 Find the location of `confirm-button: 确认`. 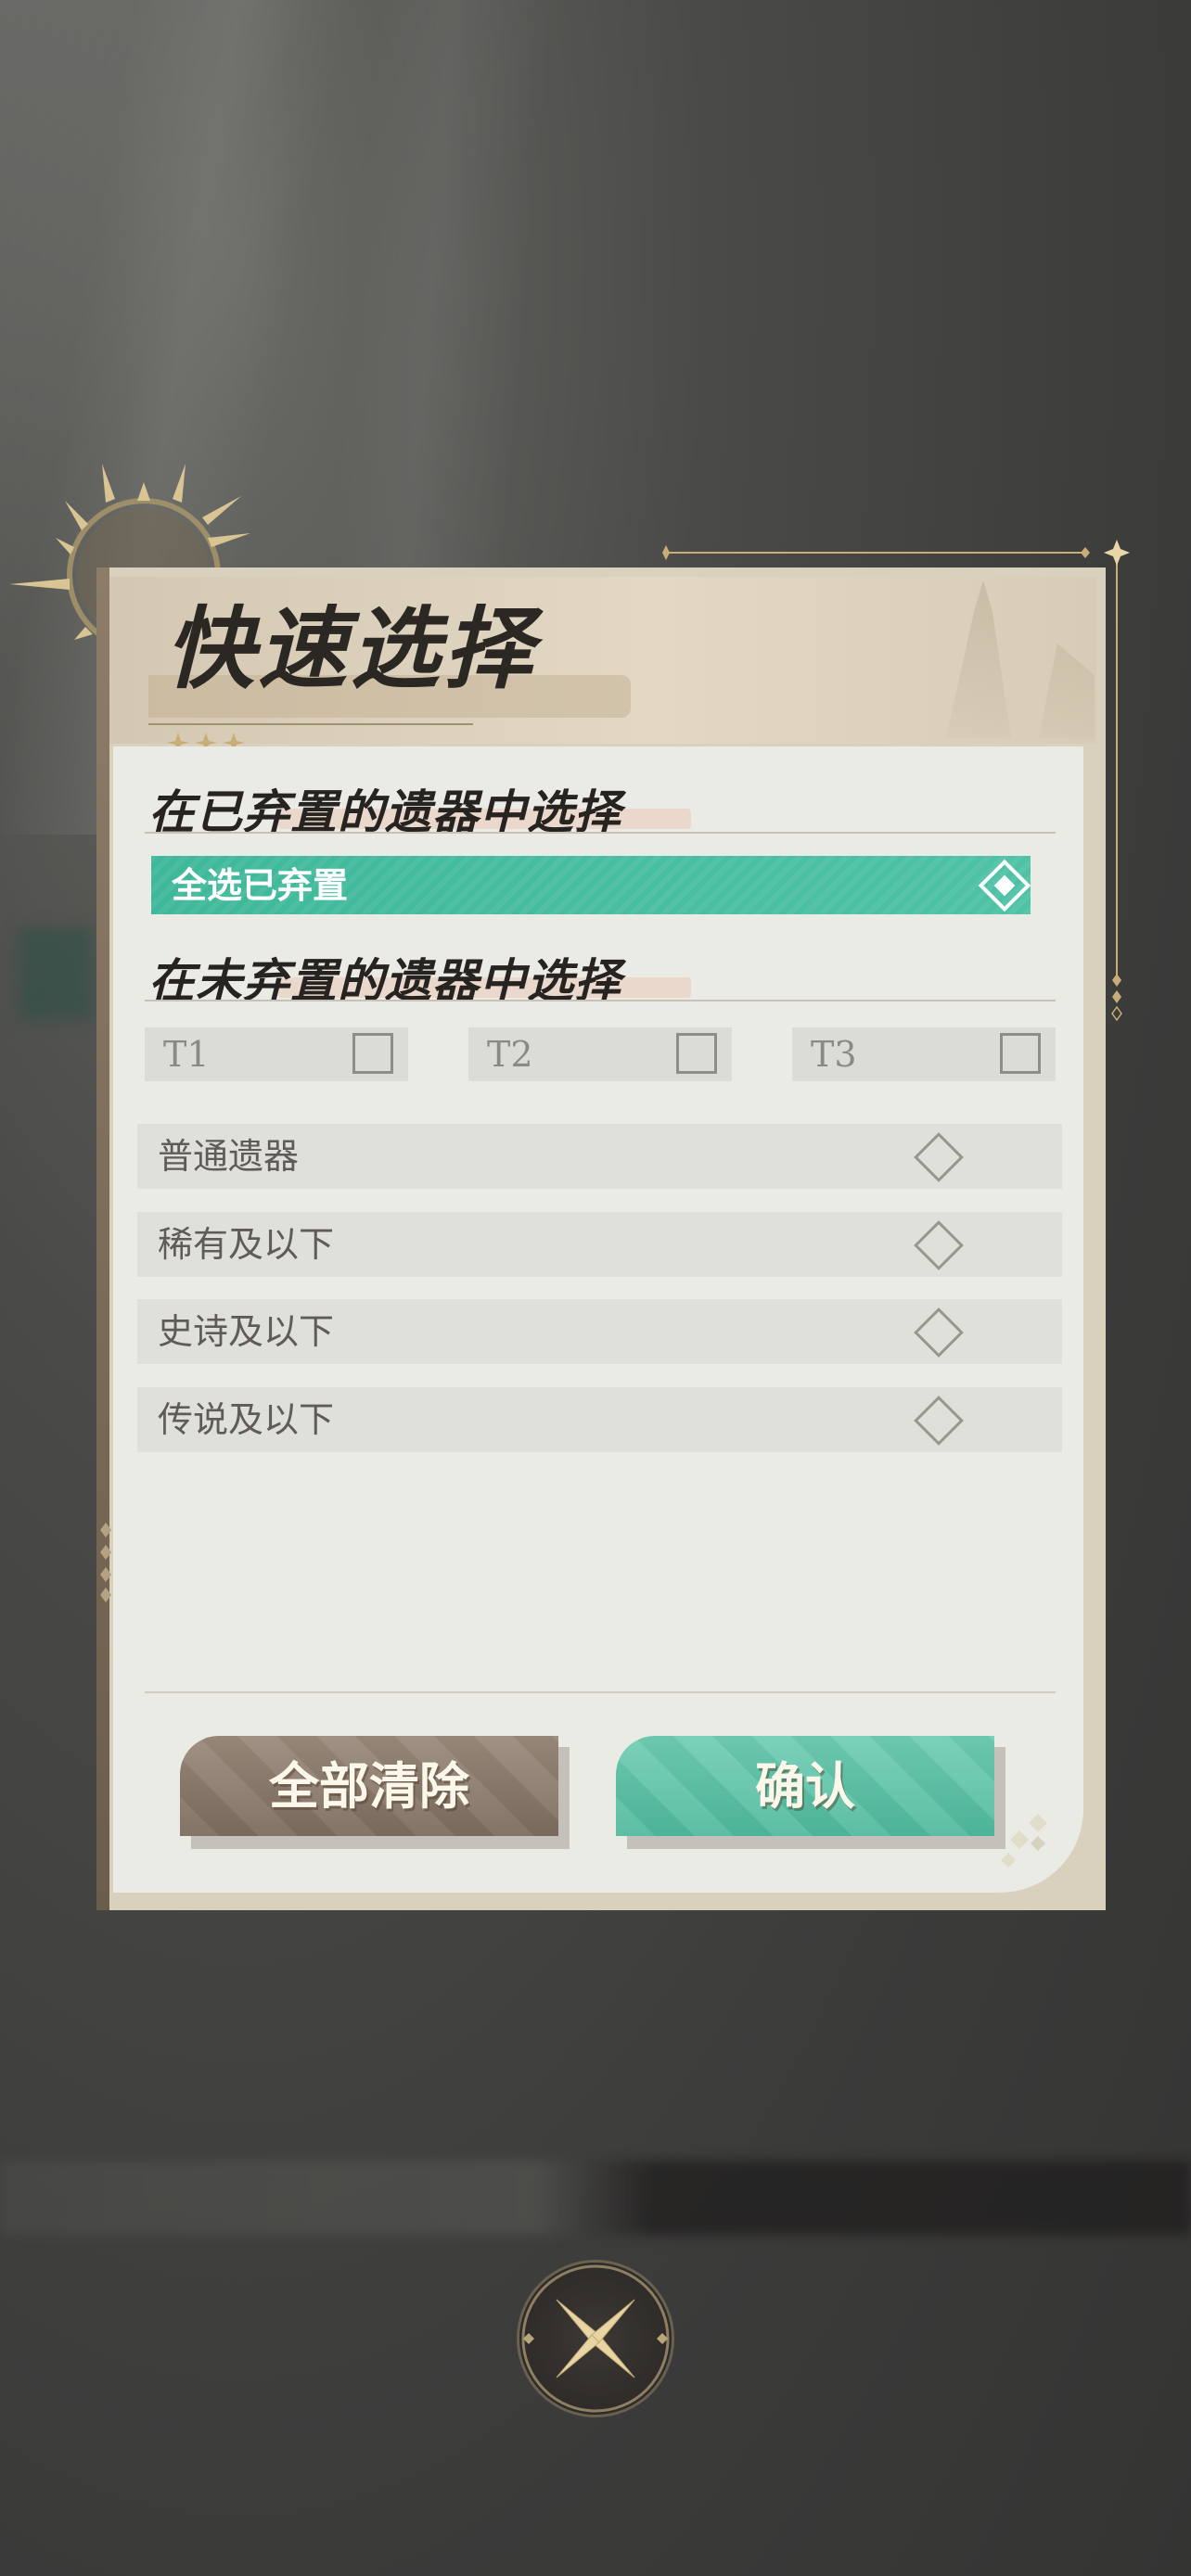

confirm-button: 确认 is located at coordinates (805, 1786).